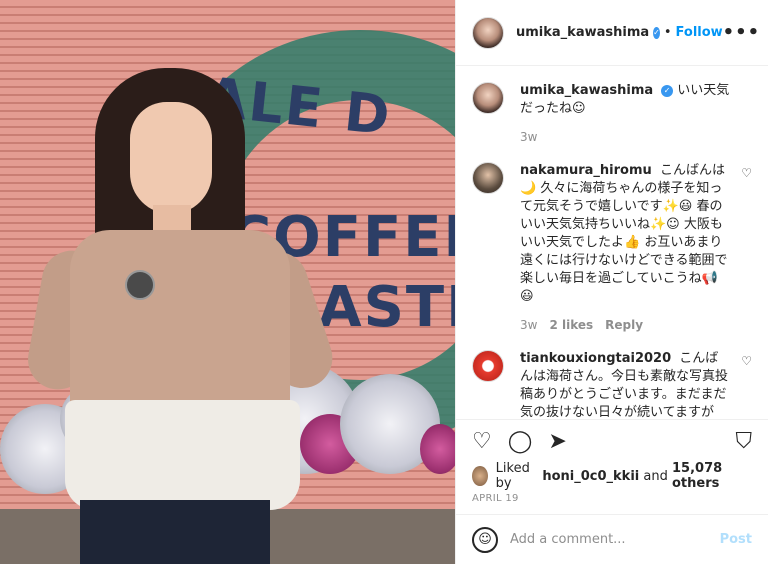 This screenshot has height=564, width=768. I want to click on post-comment-button: Post, so click(736, 539).